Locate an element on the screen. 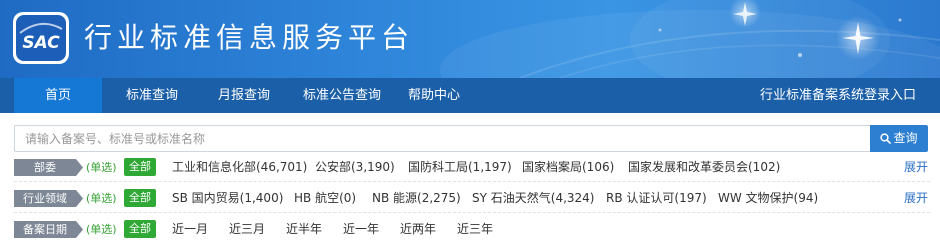  filter-option: 国家档案局(106) is located at coordinates (568, 167).